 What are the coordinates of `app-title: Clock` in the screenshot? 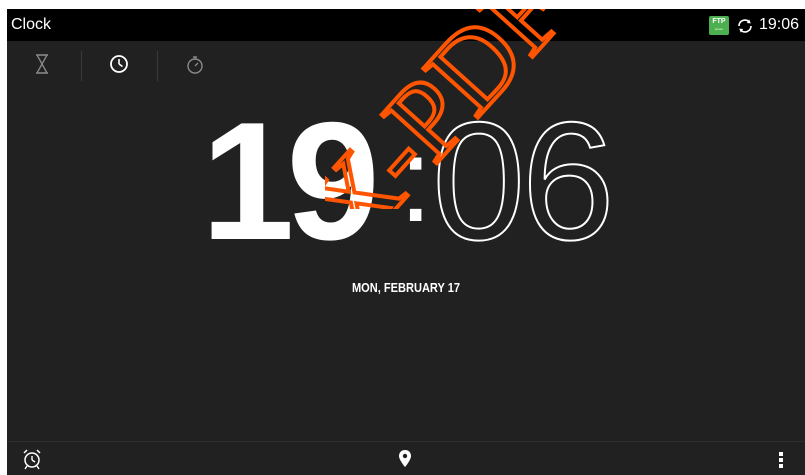 It's located at (31, 24).